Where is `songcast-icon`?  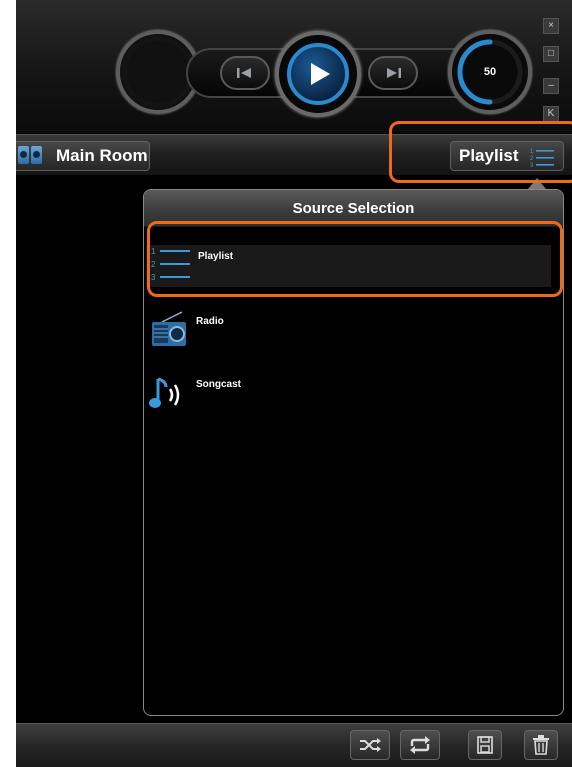
songcast-icon is located at coordinates (164, 392).